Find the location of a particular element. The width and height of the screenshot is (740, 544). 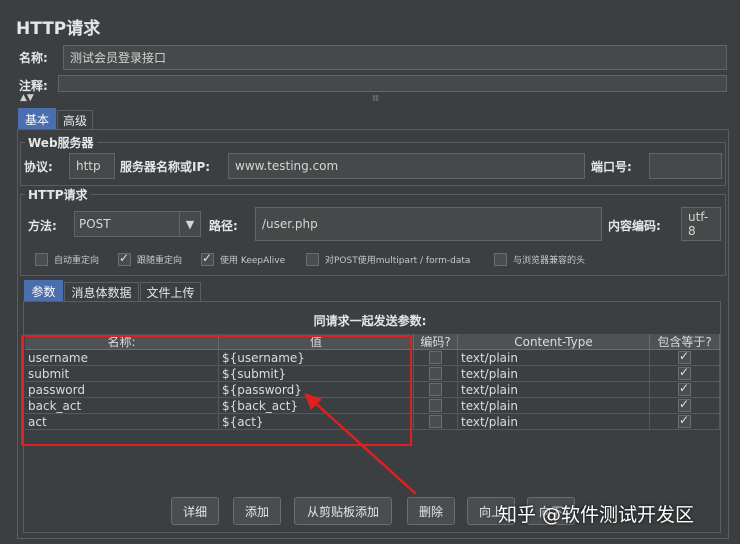

add-from-clipboard-button: 从剪贴板添加 is located at coordinates (343, 511).